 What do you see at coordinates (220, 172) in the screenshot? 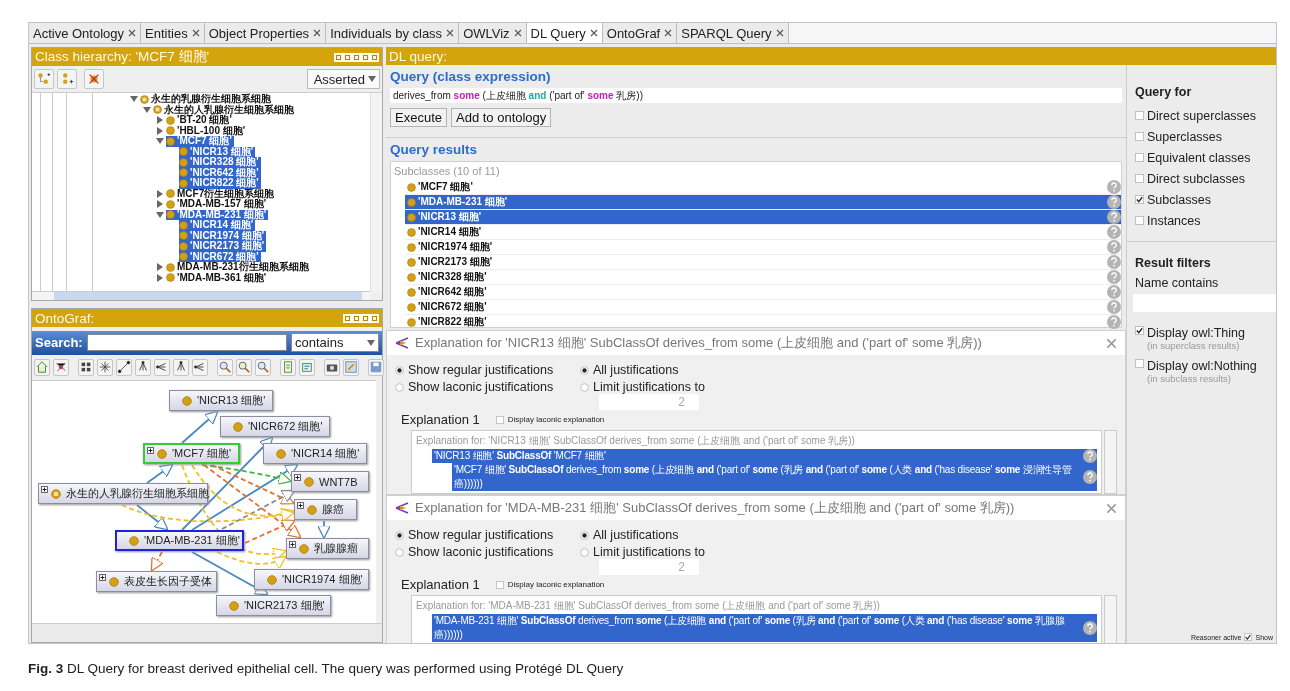
I see `tree-item: 'NICR642 细胞'` at bounding box center [220, 172].